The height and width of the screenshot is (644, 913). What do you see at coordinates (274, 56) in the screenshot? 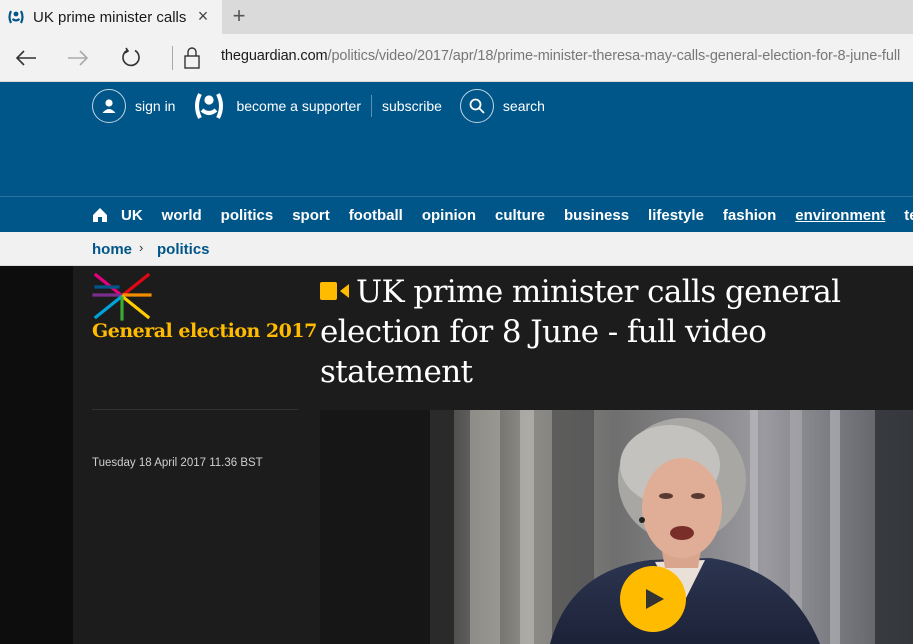
I see `url-host: theguardian.com` at bounding box center [274, 56].